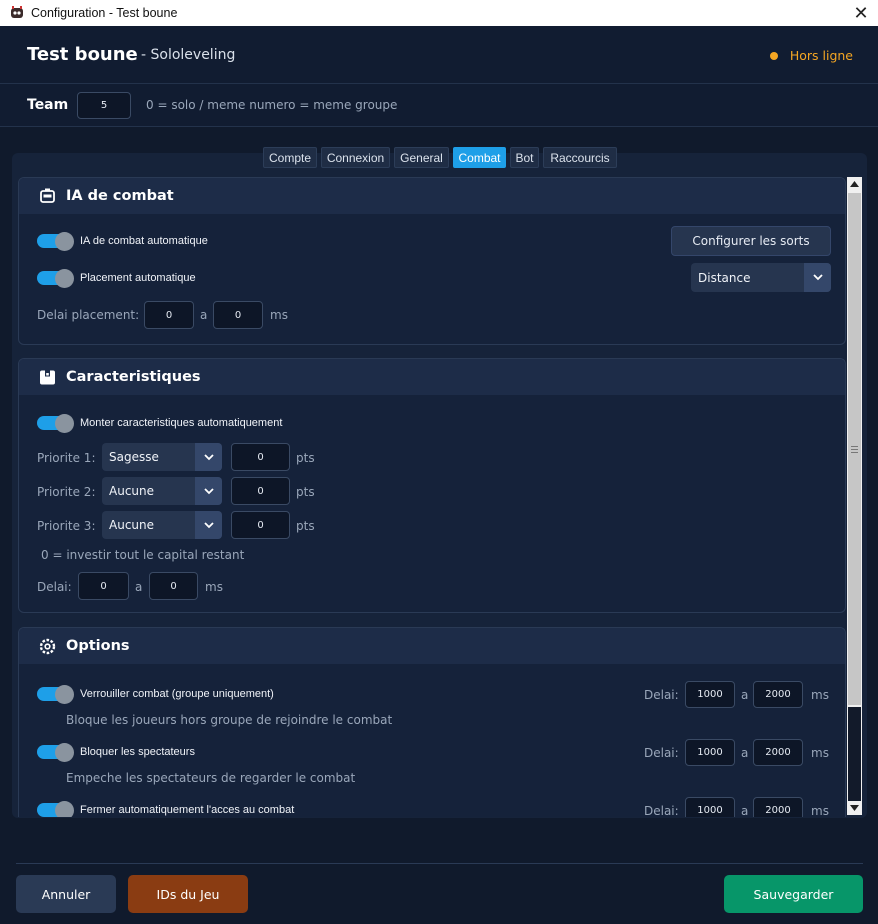 The image size is (878, 924). What do you see at coordinates (56, 423) in the screenshot?
I see `carac-auto-toggle` at bounding box center [56, 423].